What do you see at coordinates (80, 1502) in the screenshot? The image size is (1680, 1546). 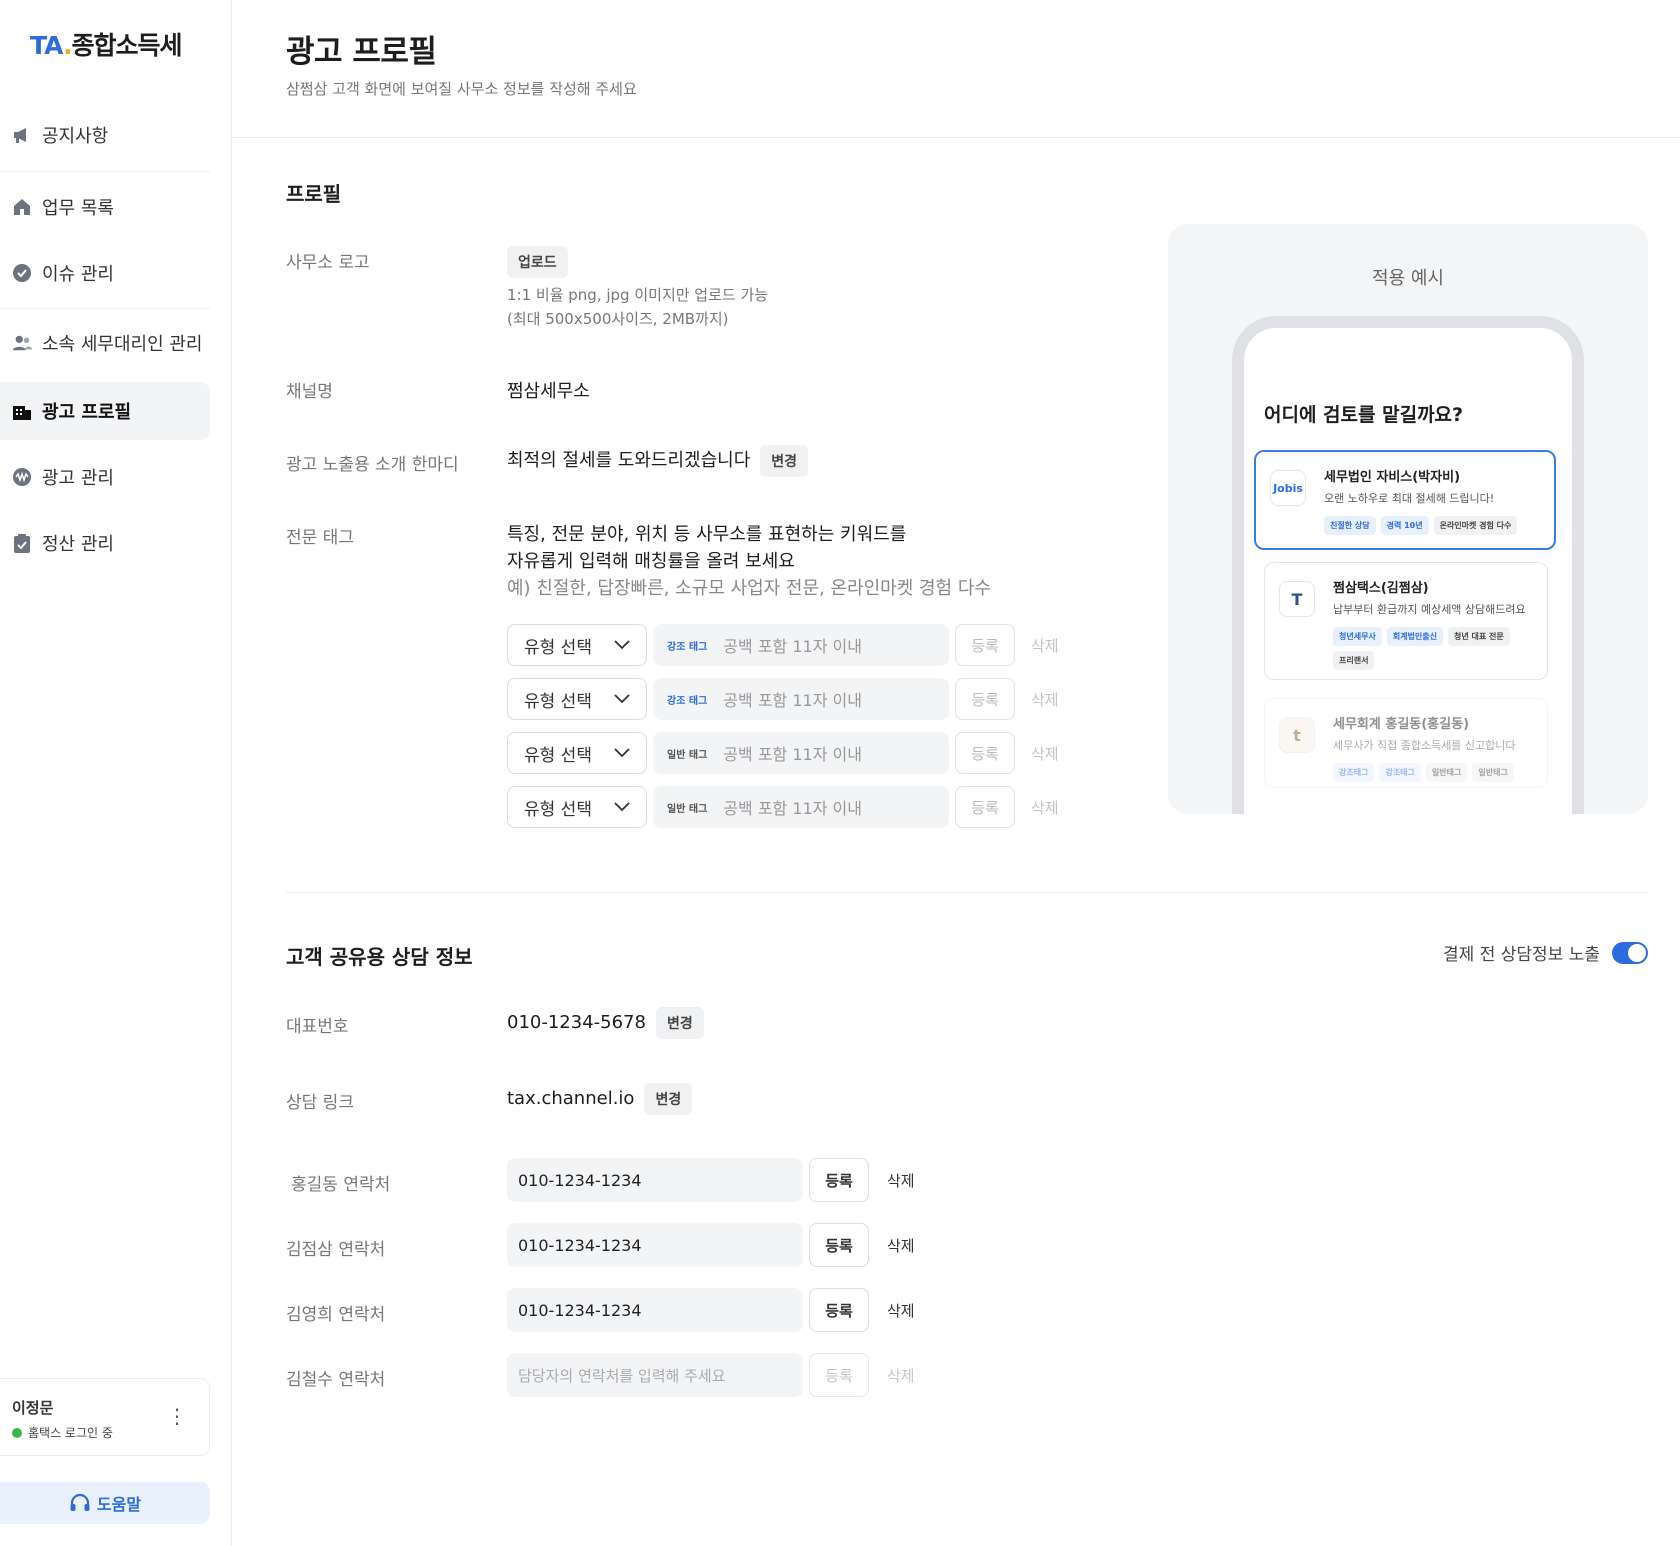 I see `headset-icon` at bounding box center [80, 1502].